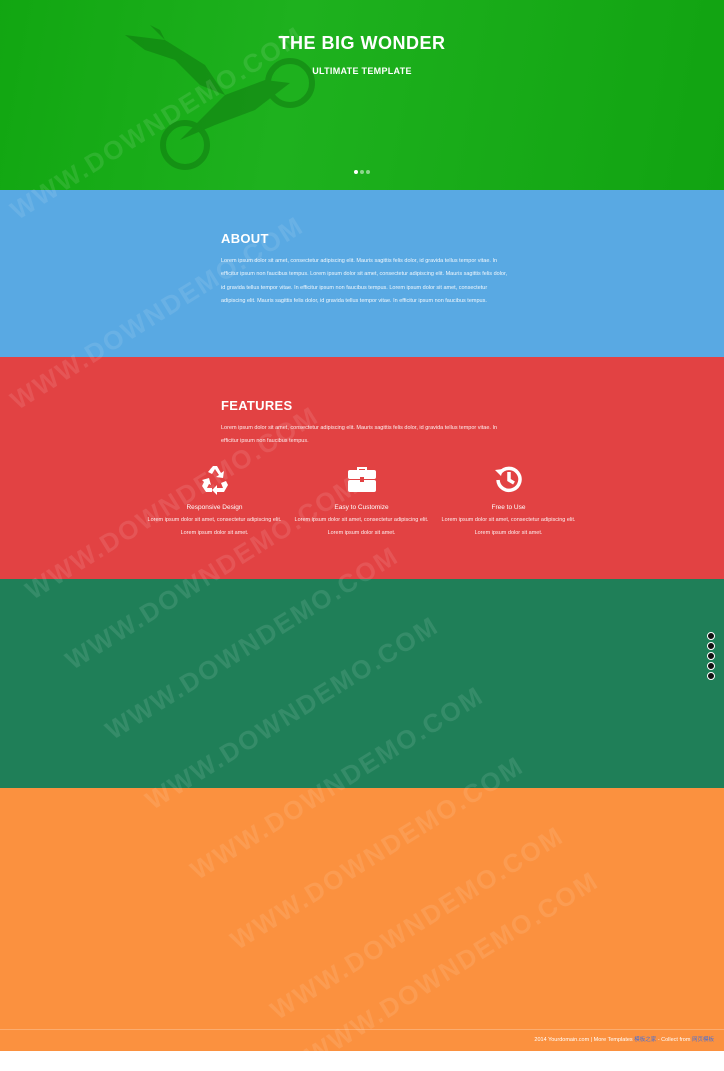 The image size is (724, 1071). I want to click on footer-collect-link: 网页模板, so click(703, 1040).